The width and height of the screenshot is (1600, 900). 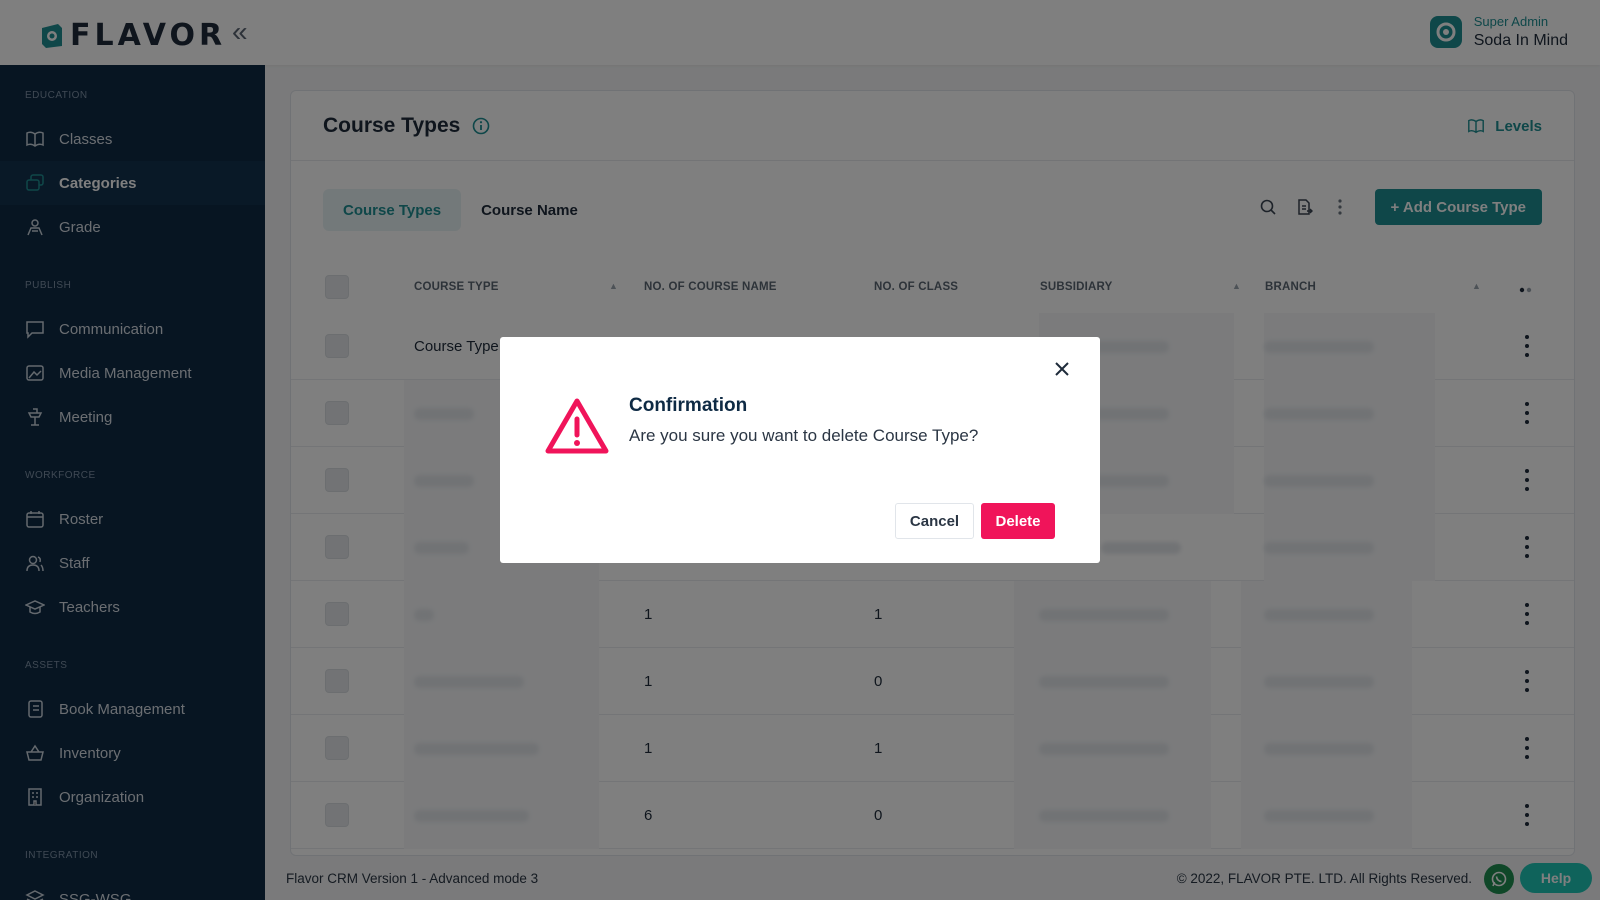 I want to click on close-icon, so click(x=1062, y=369).